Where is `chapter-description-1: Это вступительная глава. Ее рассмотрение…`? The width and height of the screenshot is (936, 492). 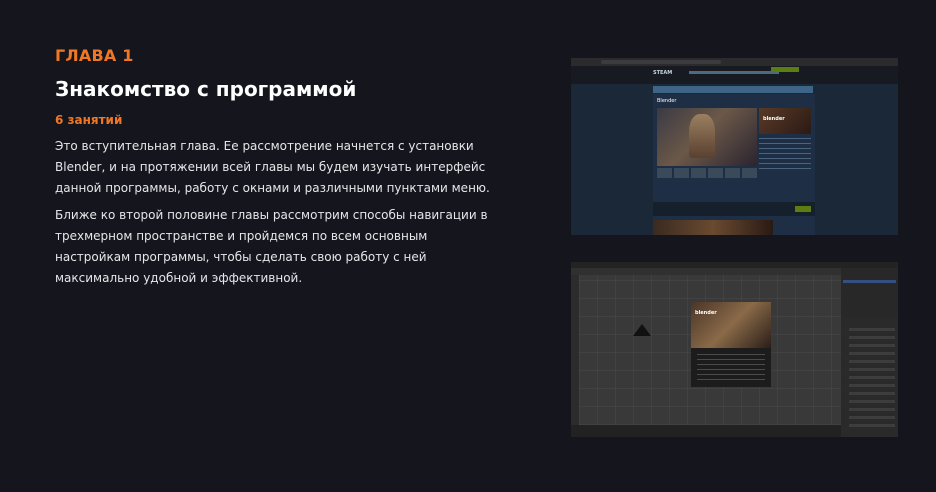 chapter-description-1: Это вступительная глава. Ее рассмотрение… is located at coordinates (272, 167).